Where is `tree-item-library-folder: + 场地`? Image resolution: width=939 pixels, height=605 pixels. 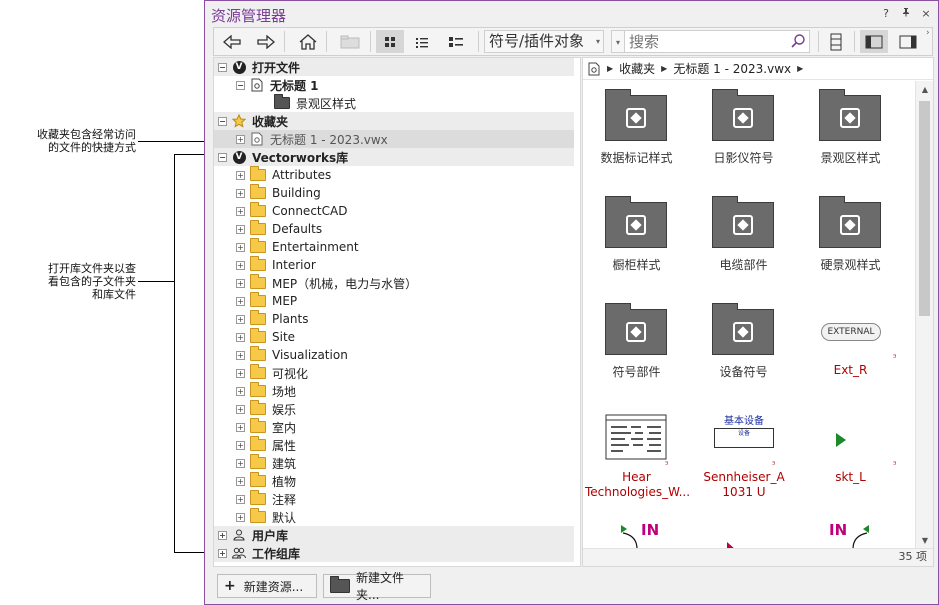
tree-item-library-folder: + 场地 is located at coordinates (394, 391).